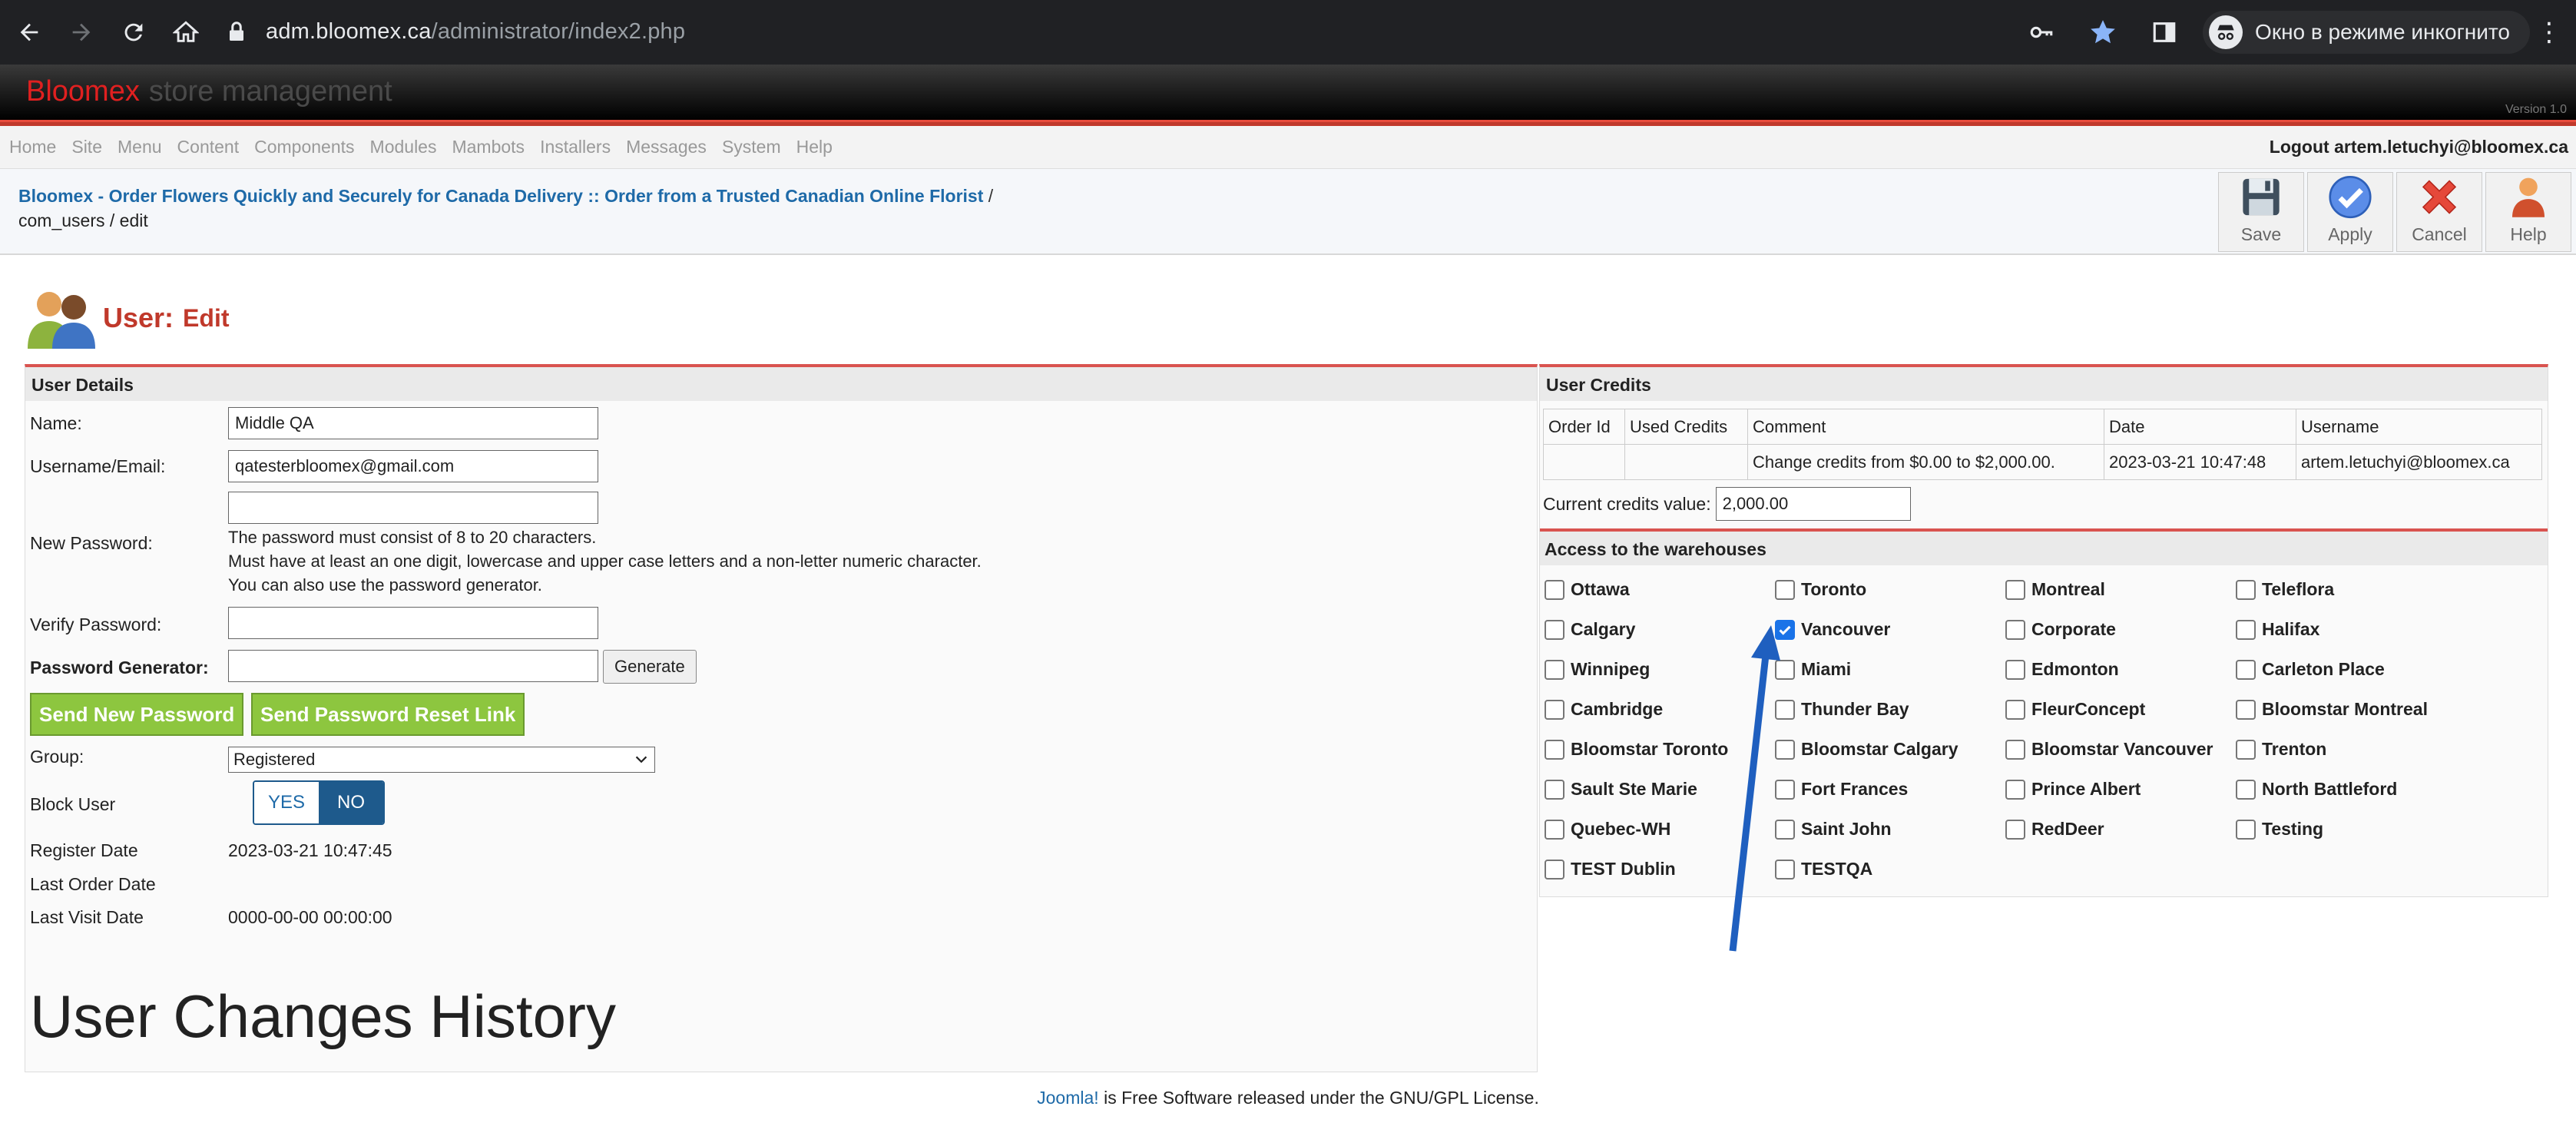 The height and width of the screenshot is (1123, 2576). I want to click on username-field: qatesterbloomex@gmail.com, so click(413, 466).